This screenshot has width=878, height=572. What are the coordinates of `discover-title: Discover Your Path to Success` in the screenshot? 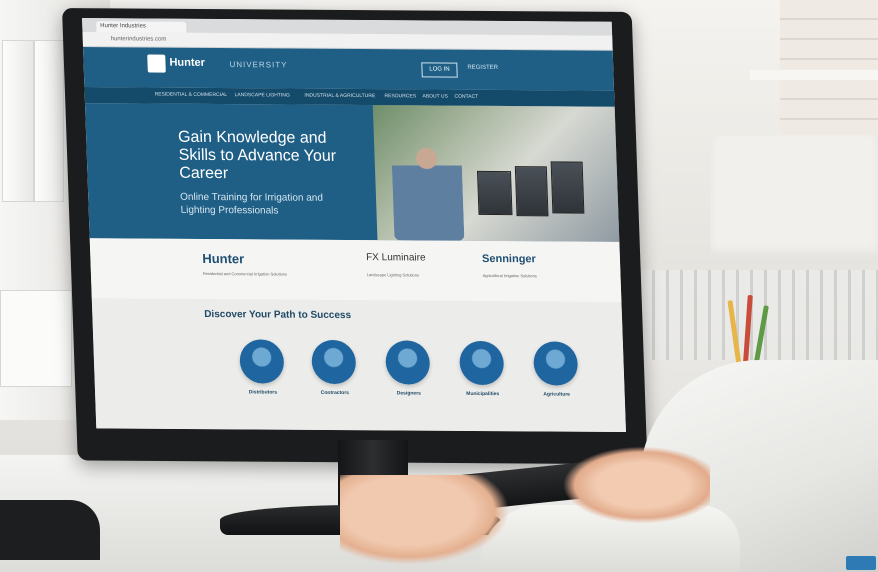 It's located at (278, 315).